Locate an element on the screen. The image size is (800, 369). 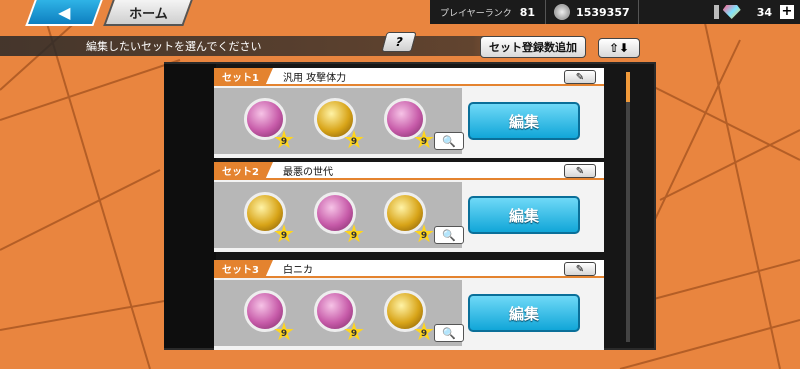
player-rank-value: 81 is located at coordinates (527, 12).